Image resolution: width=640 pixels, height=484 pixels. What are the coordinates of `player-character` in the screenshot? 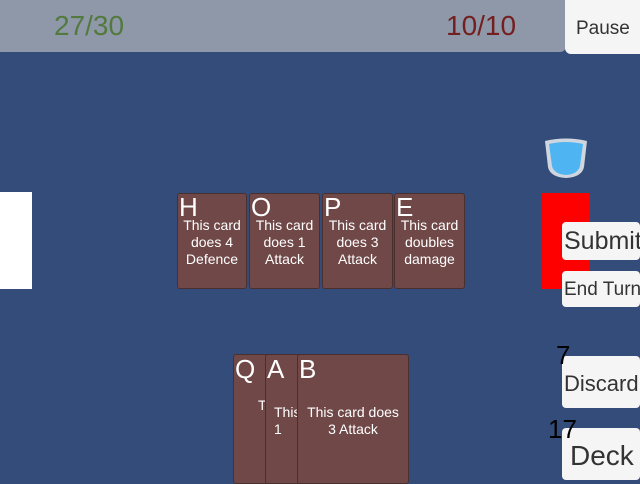 It's located at (16, 240).